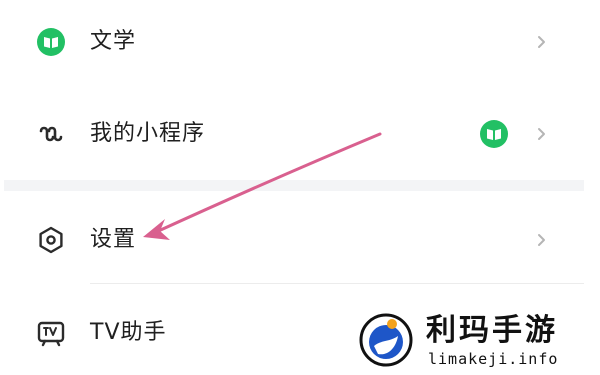  I want to click on watermark-subtitle: limakeji.info, so click(493, 359).